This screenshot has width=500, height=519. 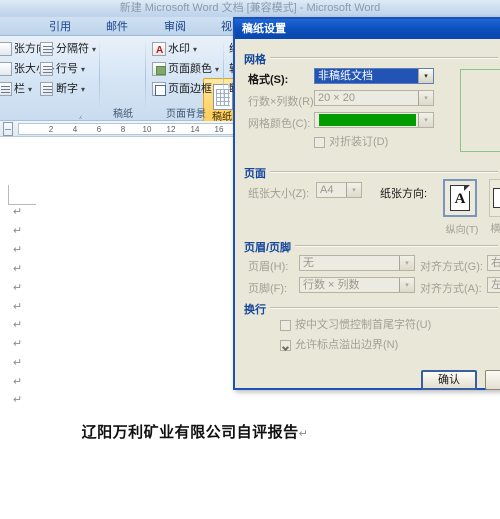 I want to click on punctuation-overflow-label: 允许标点溢出边界(N), so click(x=347, y=345).